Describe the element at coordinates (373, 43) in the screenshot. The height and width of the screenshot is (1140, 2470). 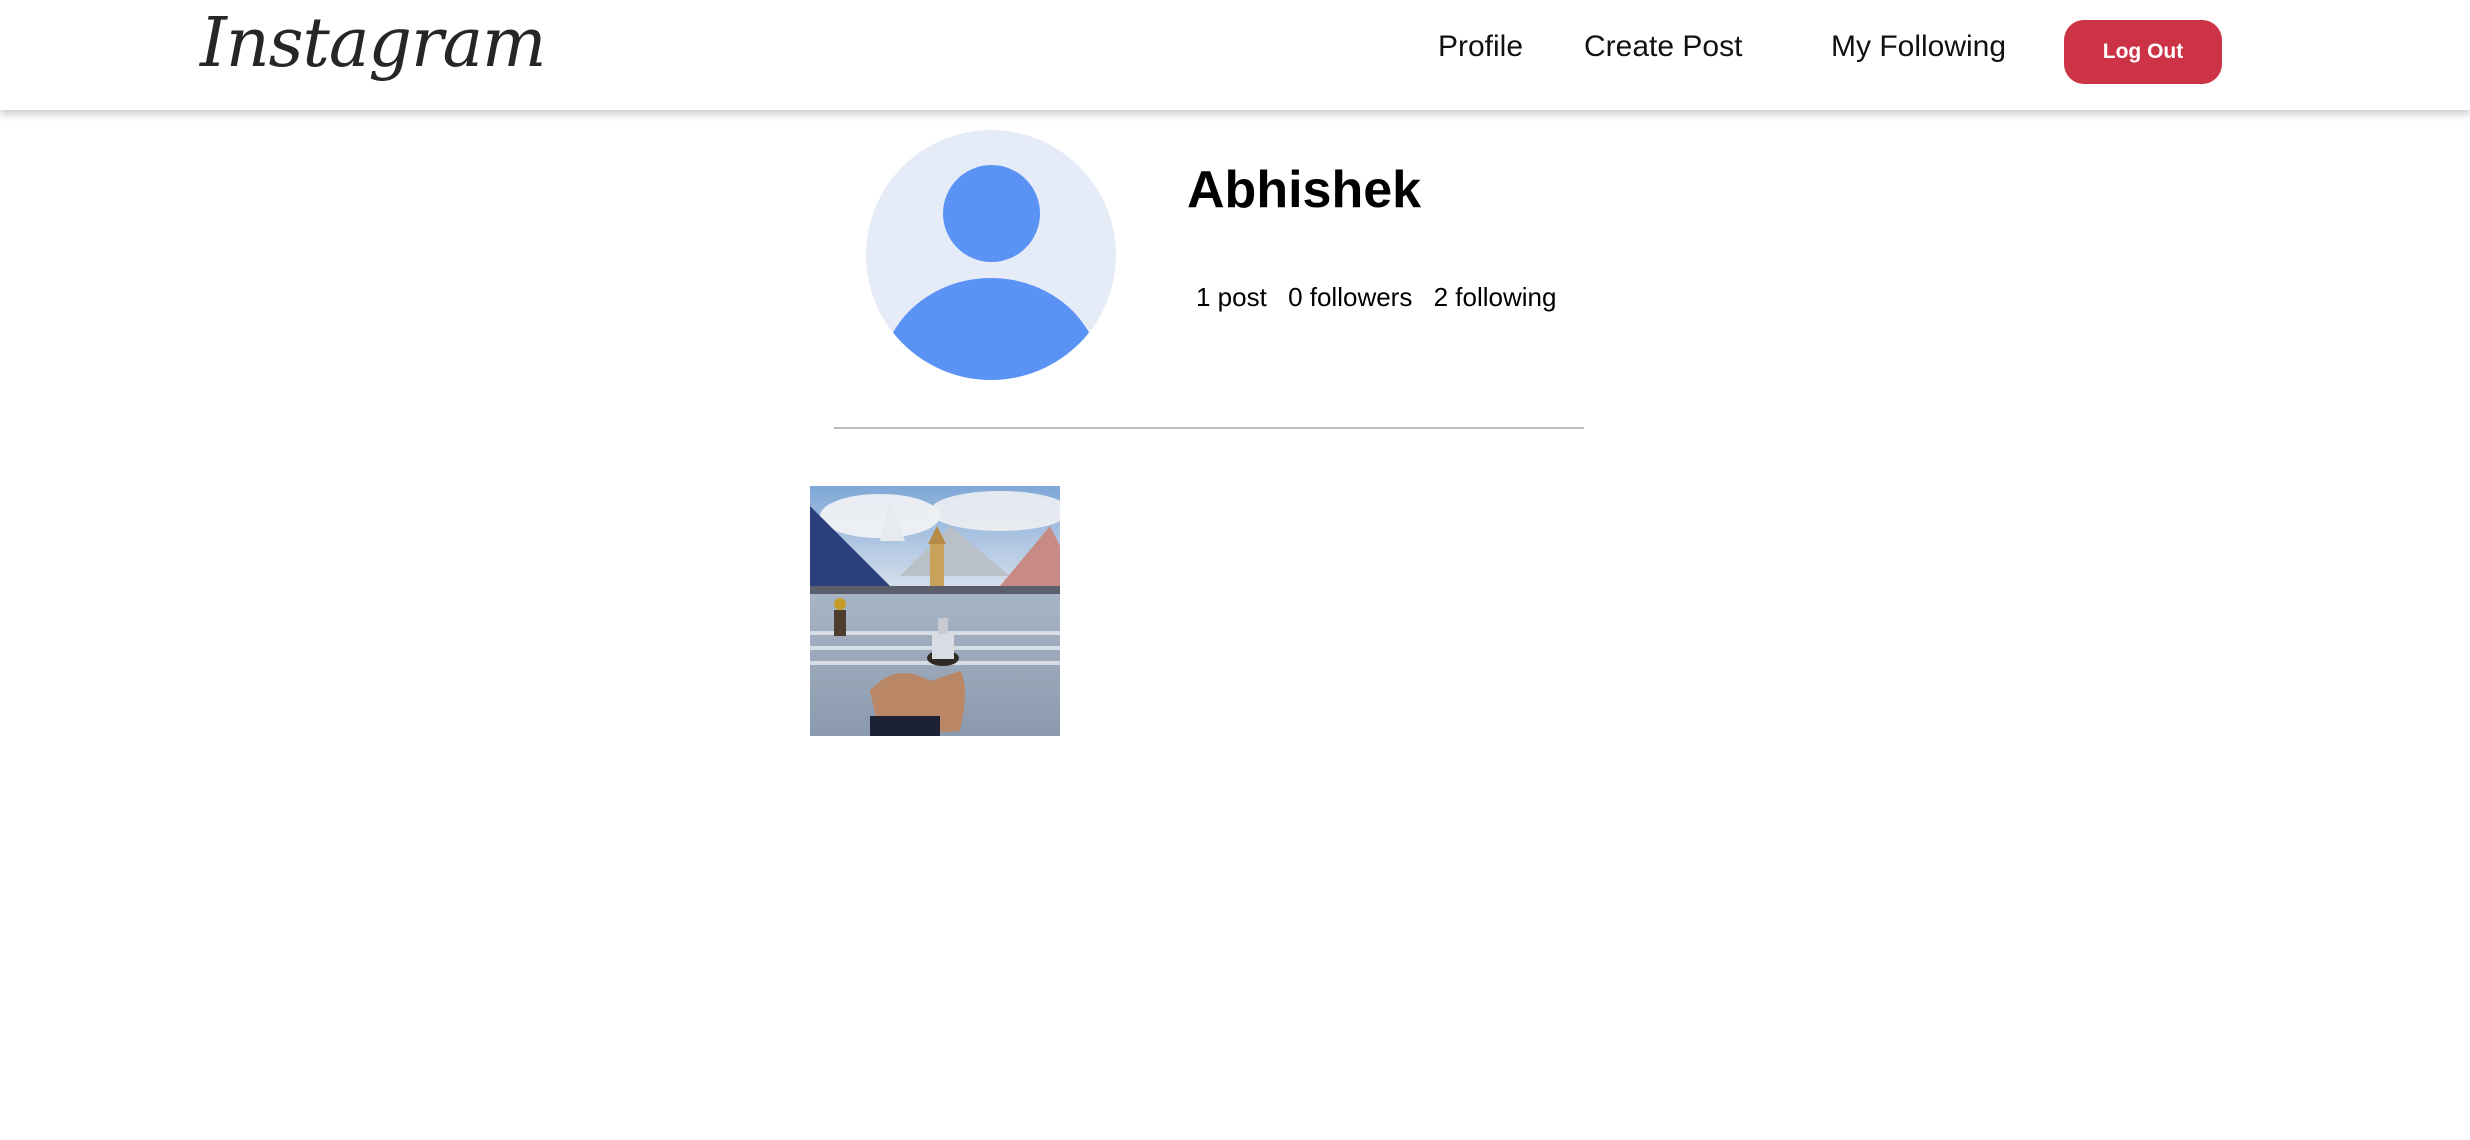
I see `instagram-logo: Instagram` at that location.